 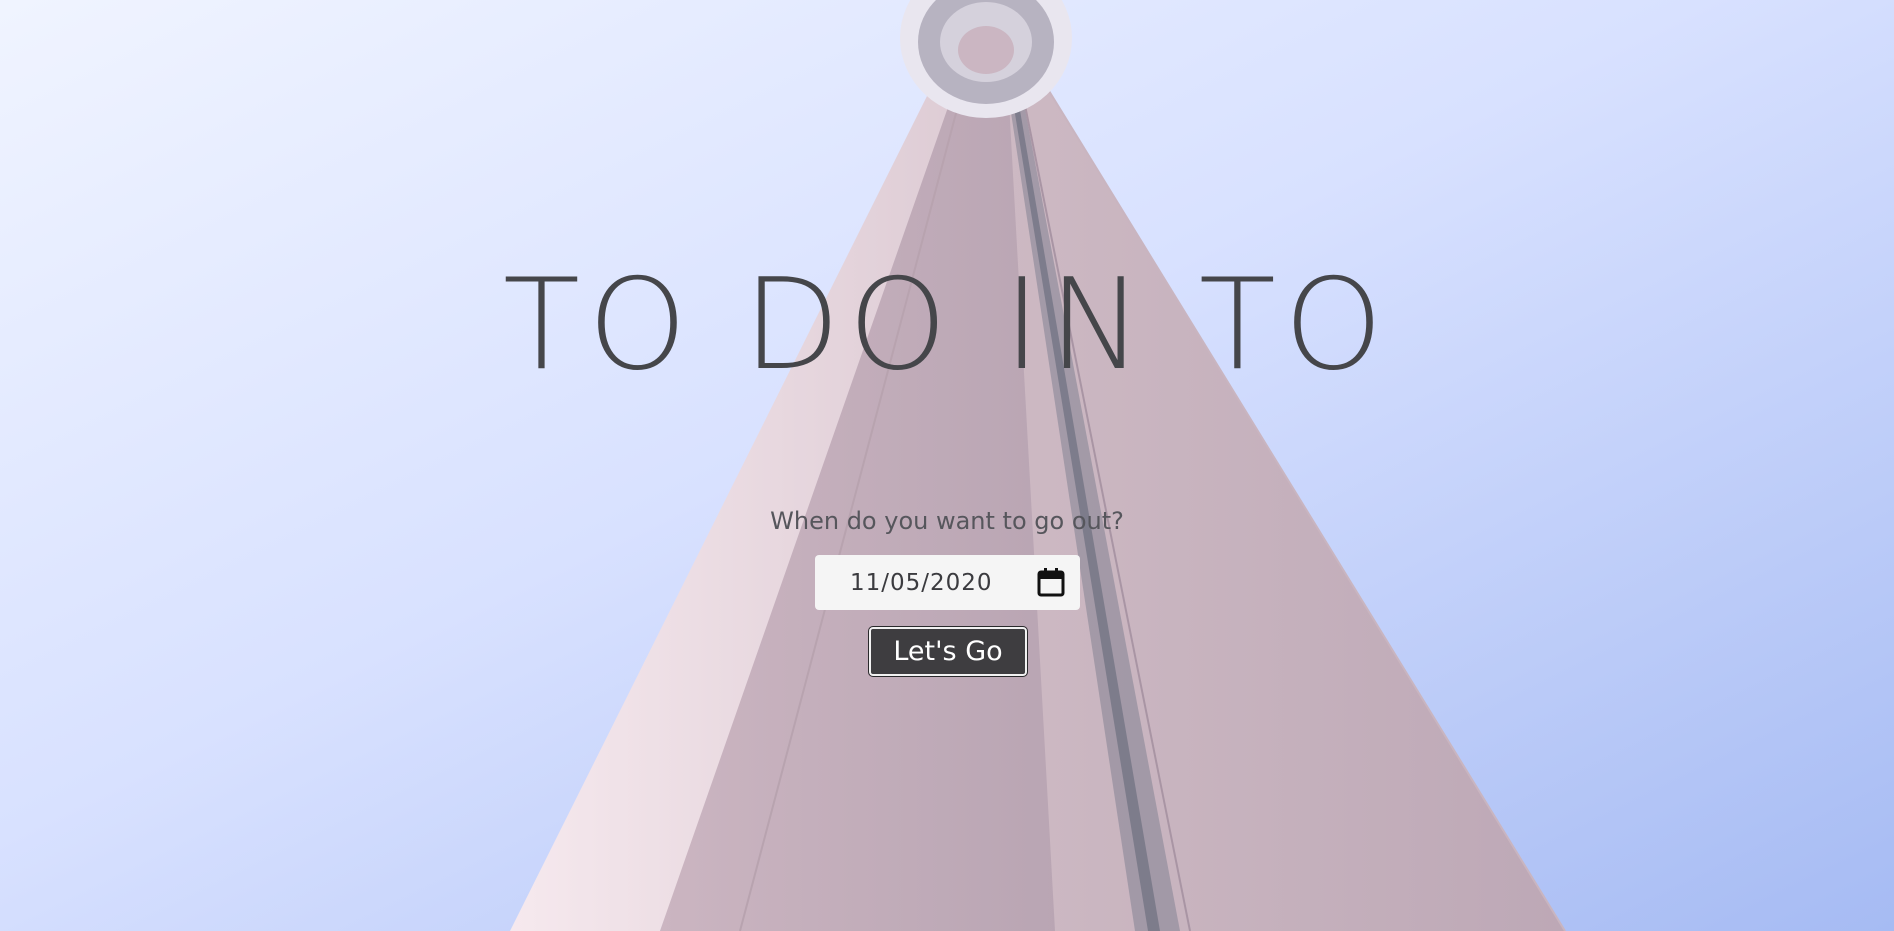 What do you see at coordinates (947, 521) in the screenshot?
I see `date-prompt: When do you want to go out?` at bounding box center [947, 521].